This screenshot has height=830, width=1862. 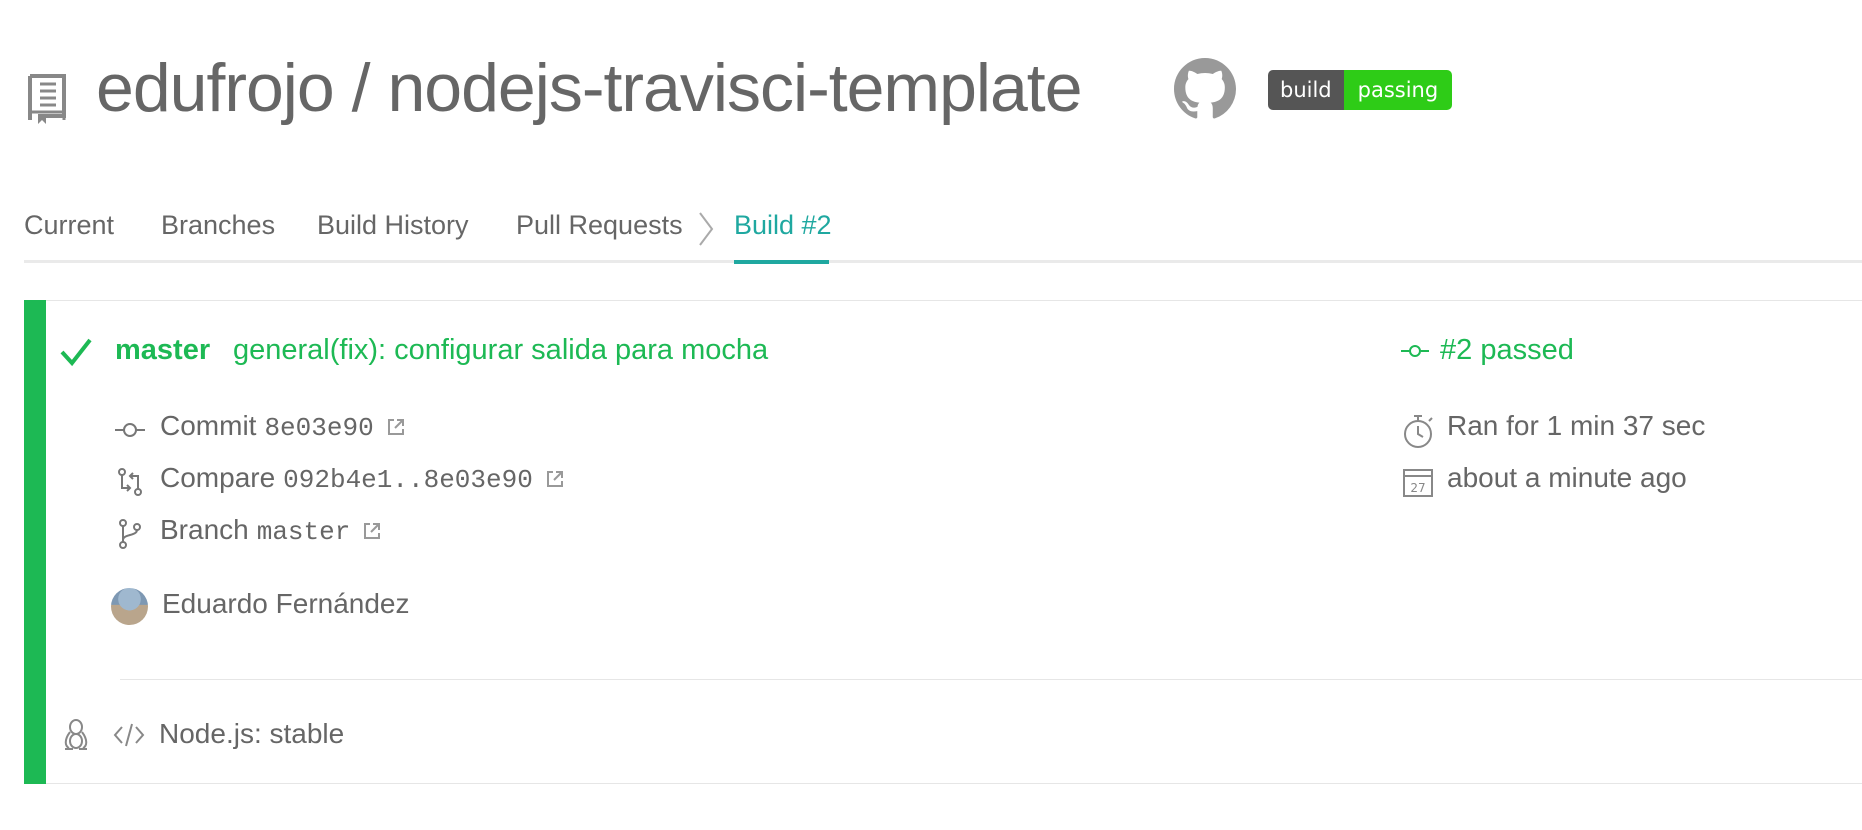 What do you see at coordinates (991, 679) in the screenshot?
I see `card-divider` at bounding box center [991, 679].